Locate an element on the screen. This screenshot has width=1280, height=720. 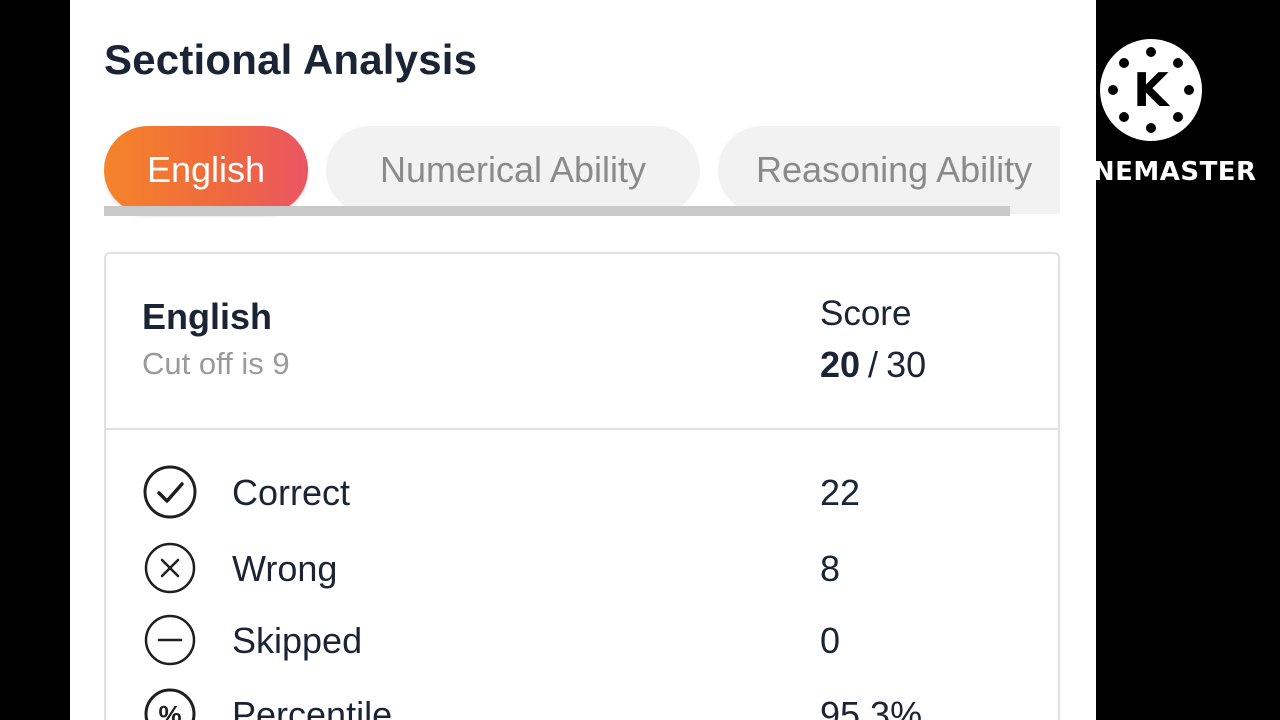
tab-numerical-ability: Numerical Ability is located at coordinates (513, 170).